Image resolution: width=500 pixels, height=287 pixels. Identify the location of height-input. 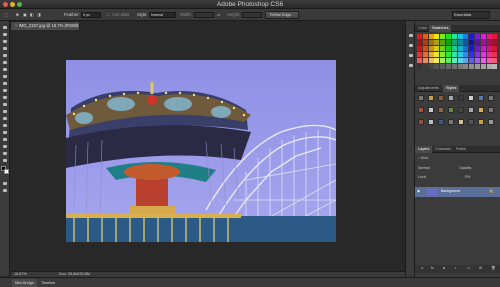
(252, 15).